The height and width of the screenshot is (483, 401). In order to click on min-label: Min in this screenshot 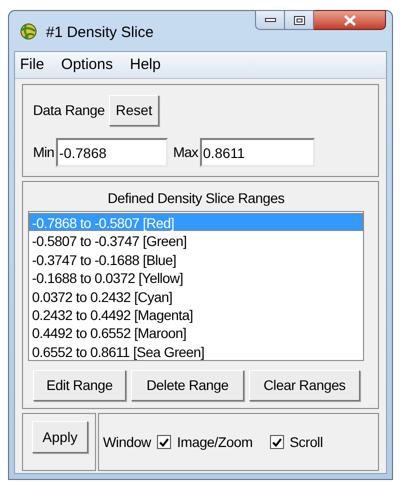, I will do `click(43, 152)`.